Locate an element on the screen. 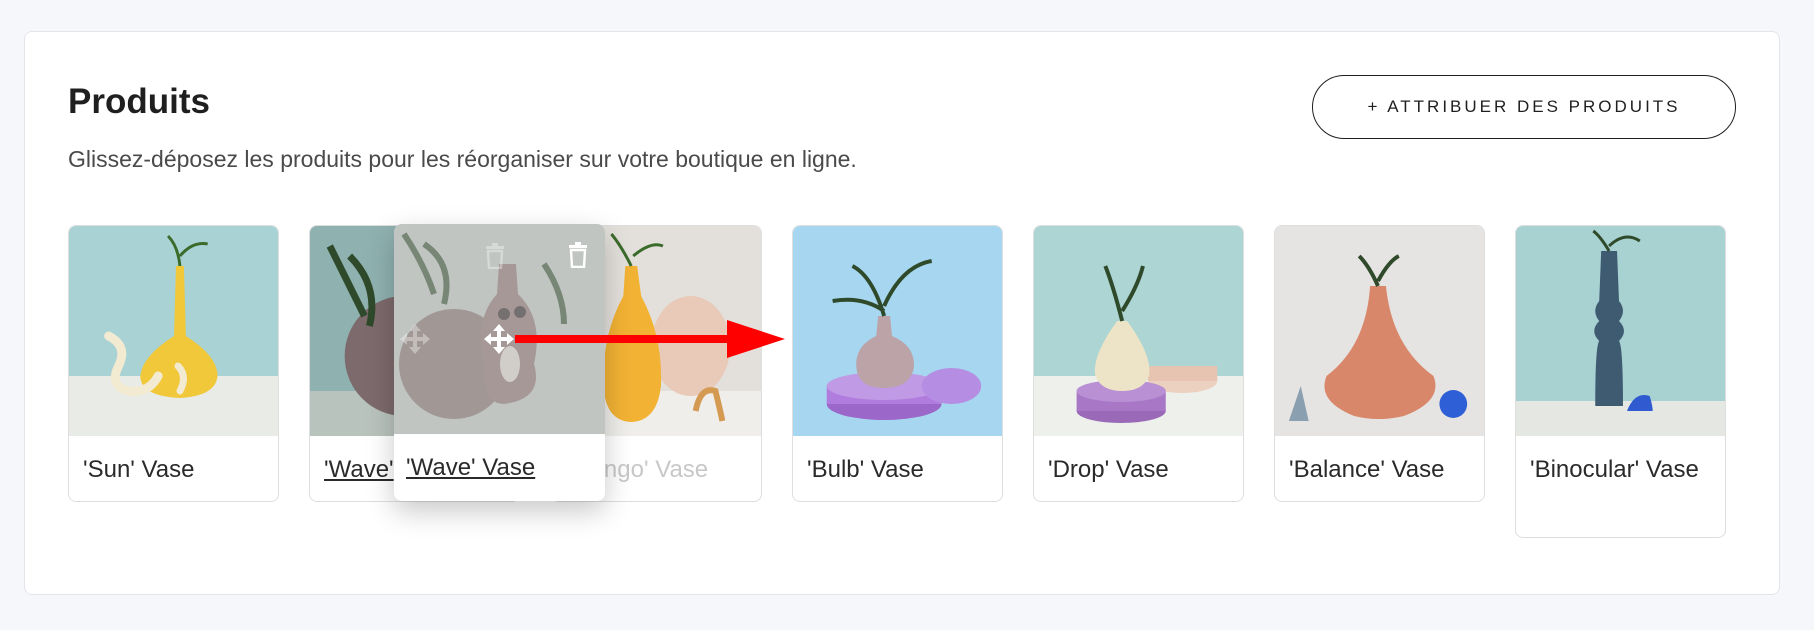  product-name: 'Balance' Vase is located at coordinates (1367, 469).